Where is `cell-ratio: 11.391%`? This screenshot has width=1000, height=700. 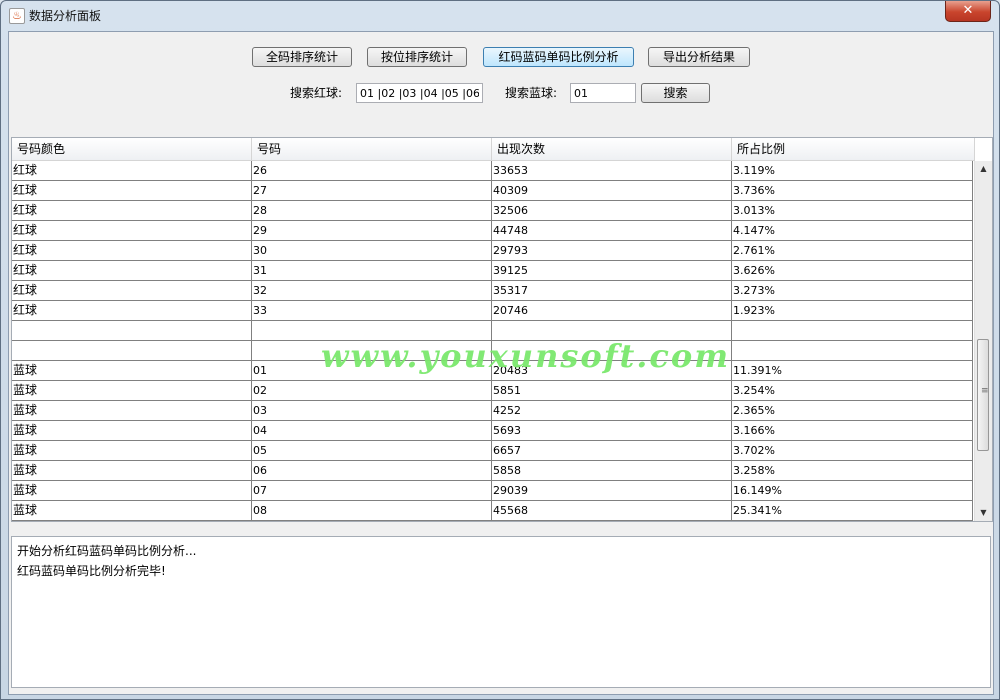 cell-ratio: 11.391% is located at coordinates (852, 370).